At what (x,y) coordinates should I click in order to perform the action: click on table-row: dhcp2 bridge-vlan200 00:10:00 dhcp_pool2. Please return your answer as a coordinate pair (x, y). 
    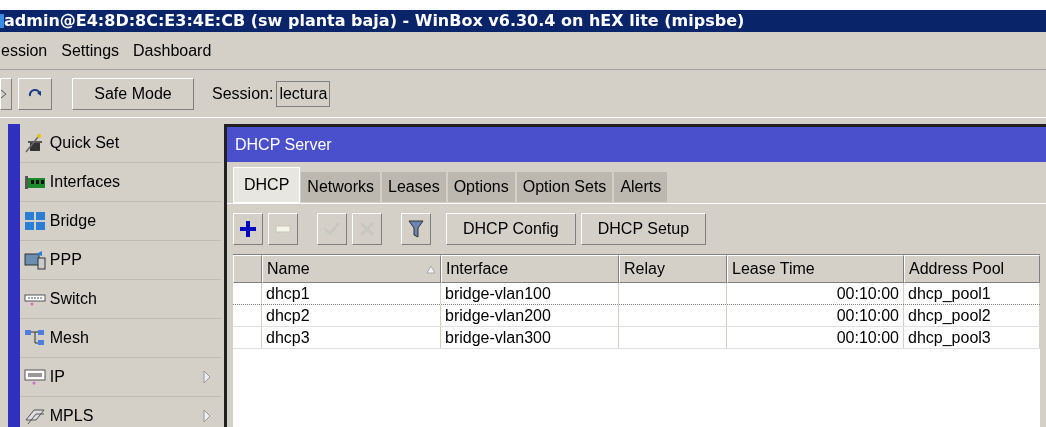
    Looking at the image, I should click on (636, 316).